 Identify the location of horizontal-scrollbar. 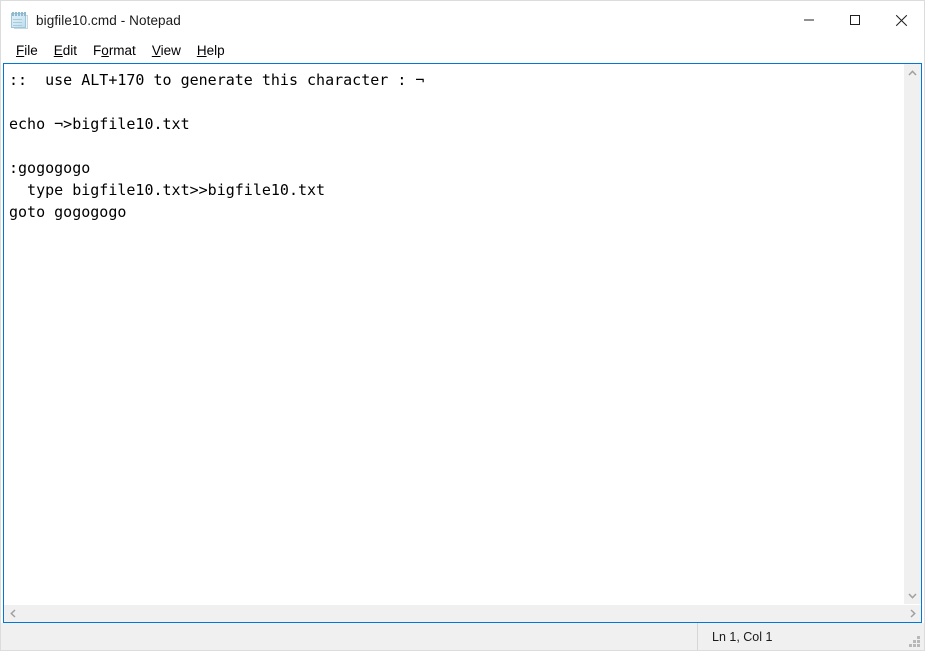
(462, 613).